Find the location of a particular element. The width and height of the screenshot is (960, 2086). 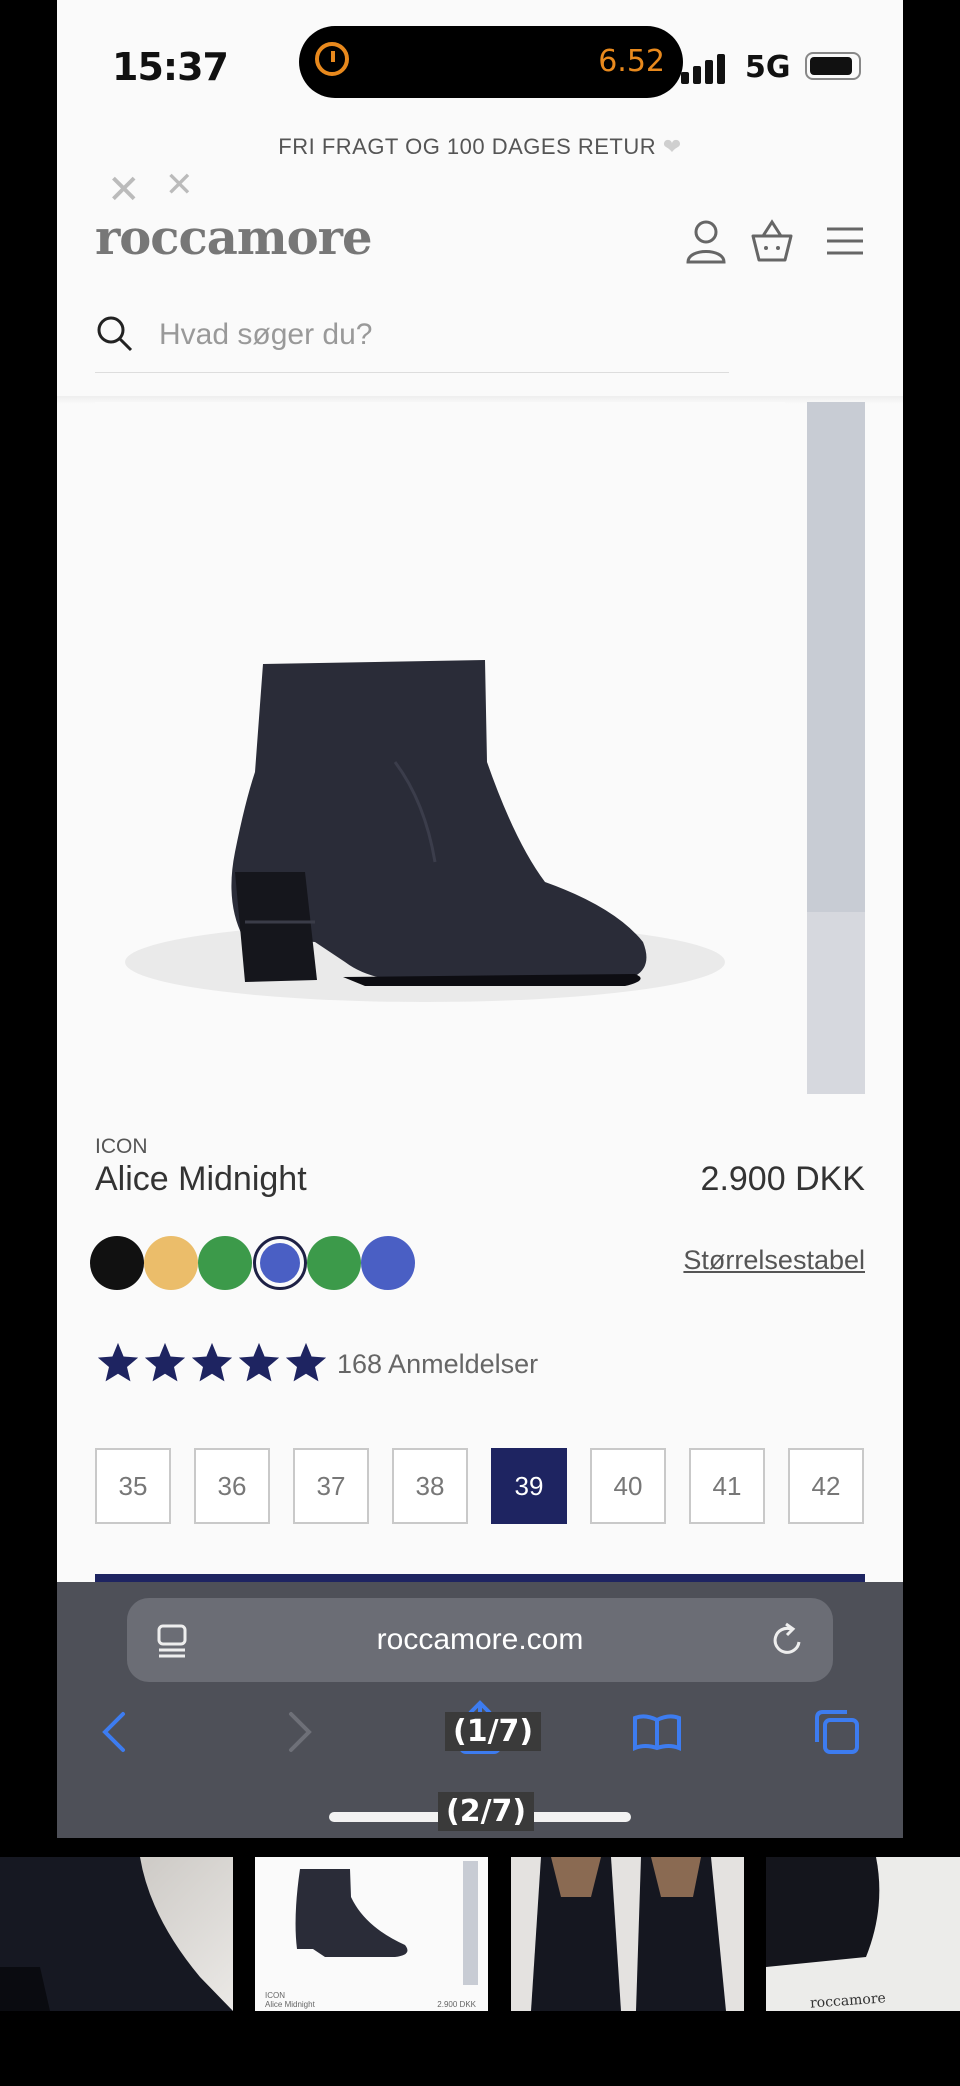

thumbnail-4: roccamore is located at coordinates (863, 1934).